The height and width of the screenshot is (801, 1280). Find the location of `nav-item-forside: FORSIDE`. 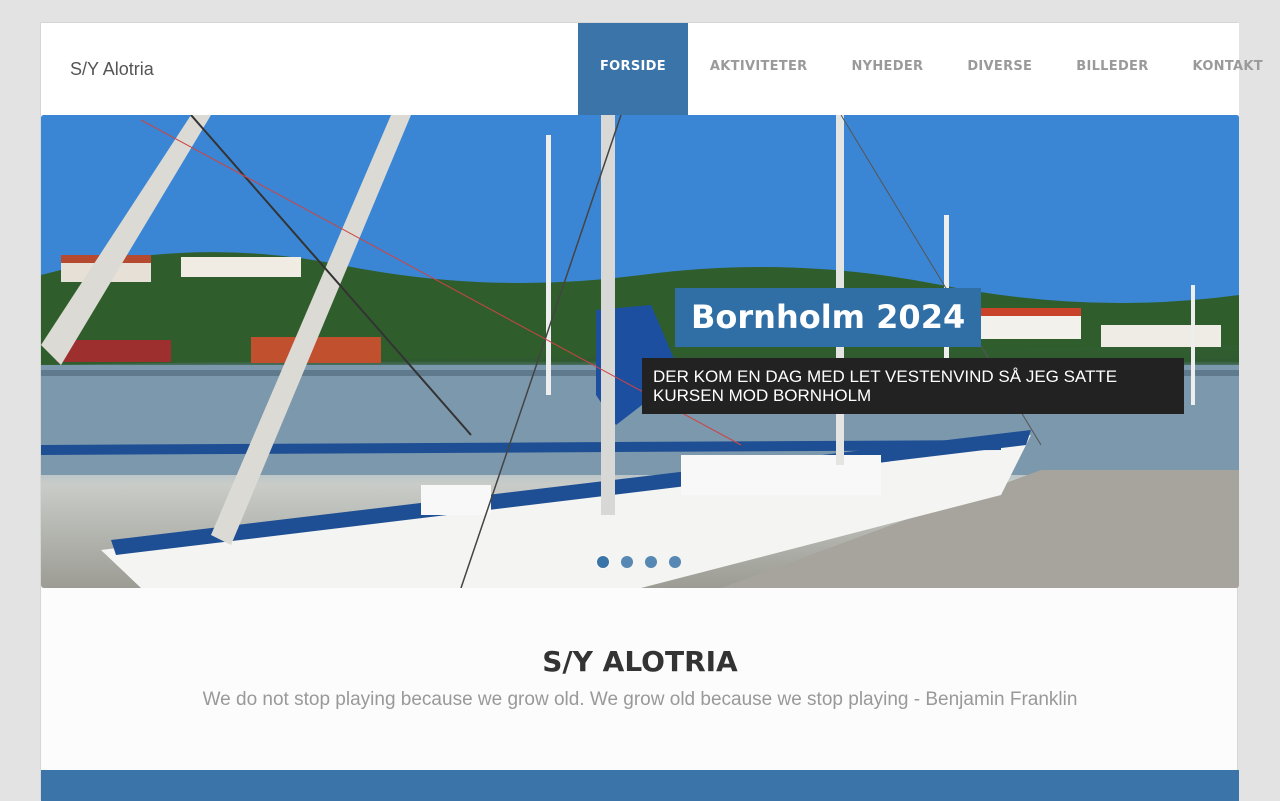

nav-item-forside: FORSIDE is located at coordinates (633, 69).